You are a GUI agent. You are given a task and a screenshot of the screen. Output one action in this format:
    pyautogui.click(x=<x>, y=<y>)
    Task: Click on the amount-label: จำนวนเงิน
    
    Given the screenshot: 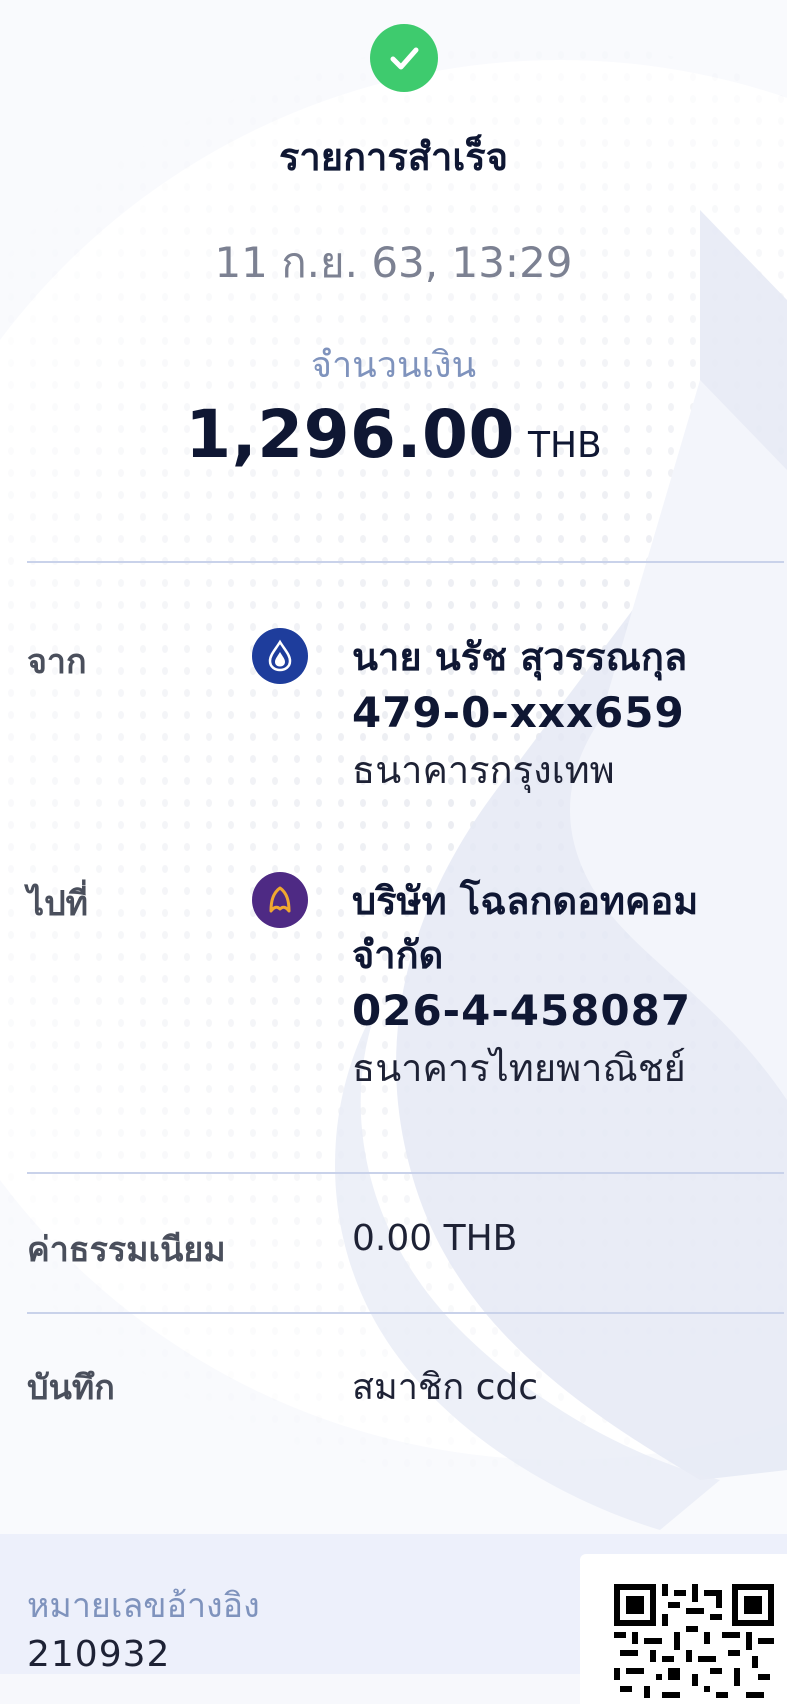 What is the action you would take?
    pyautogui.click(x=393, y=365)
    